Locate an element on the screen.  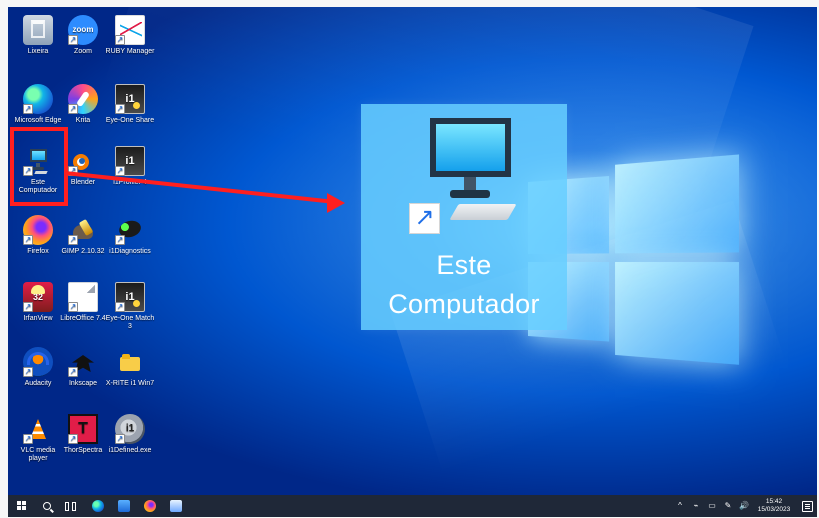
desktop-icon-label: Eye-One Match 3 is located at coordinates (130, 322).